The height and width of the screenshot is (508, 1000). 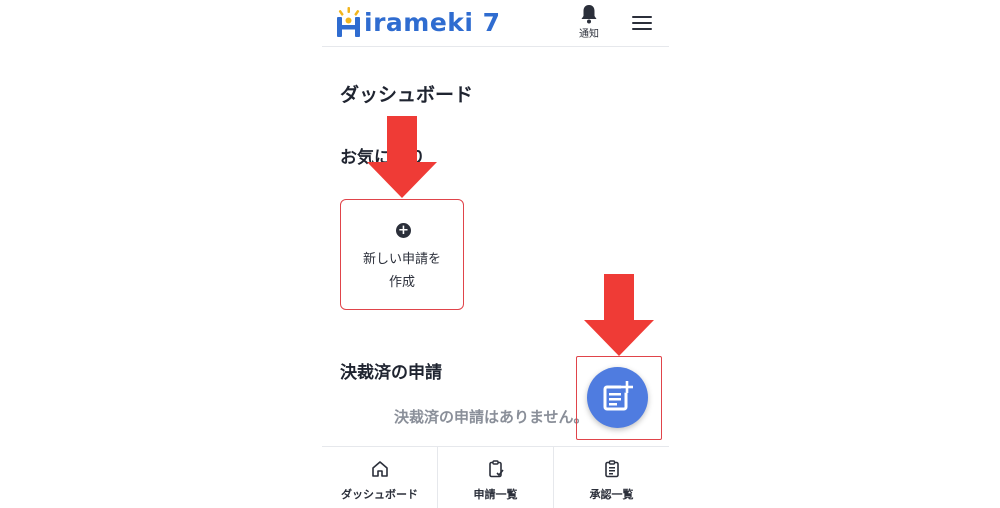 I want to click on create-request-fab, so click(x=617, y=397).